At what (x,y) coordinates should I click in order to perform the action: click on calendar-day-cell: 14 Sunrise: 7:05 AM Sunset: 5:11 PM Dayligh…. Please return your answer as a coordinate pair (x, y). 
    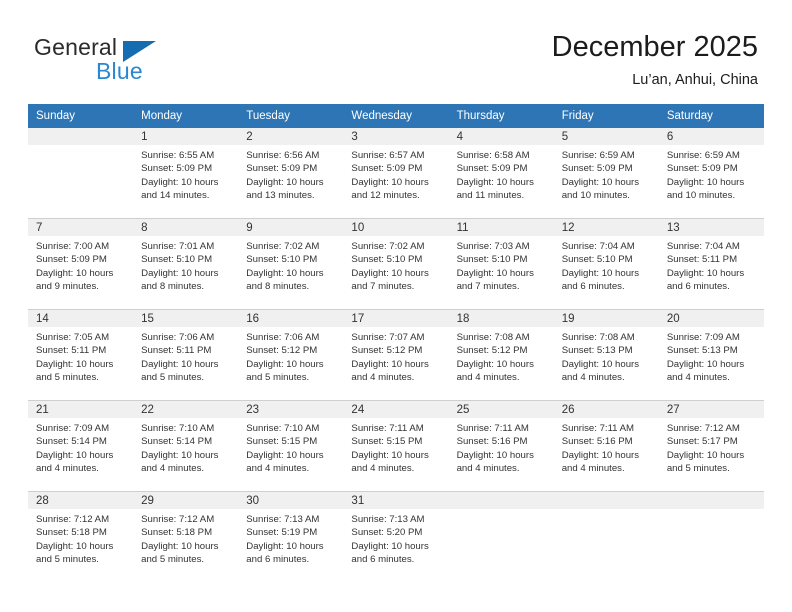
    Looking at the image, I should click on (81, 355).